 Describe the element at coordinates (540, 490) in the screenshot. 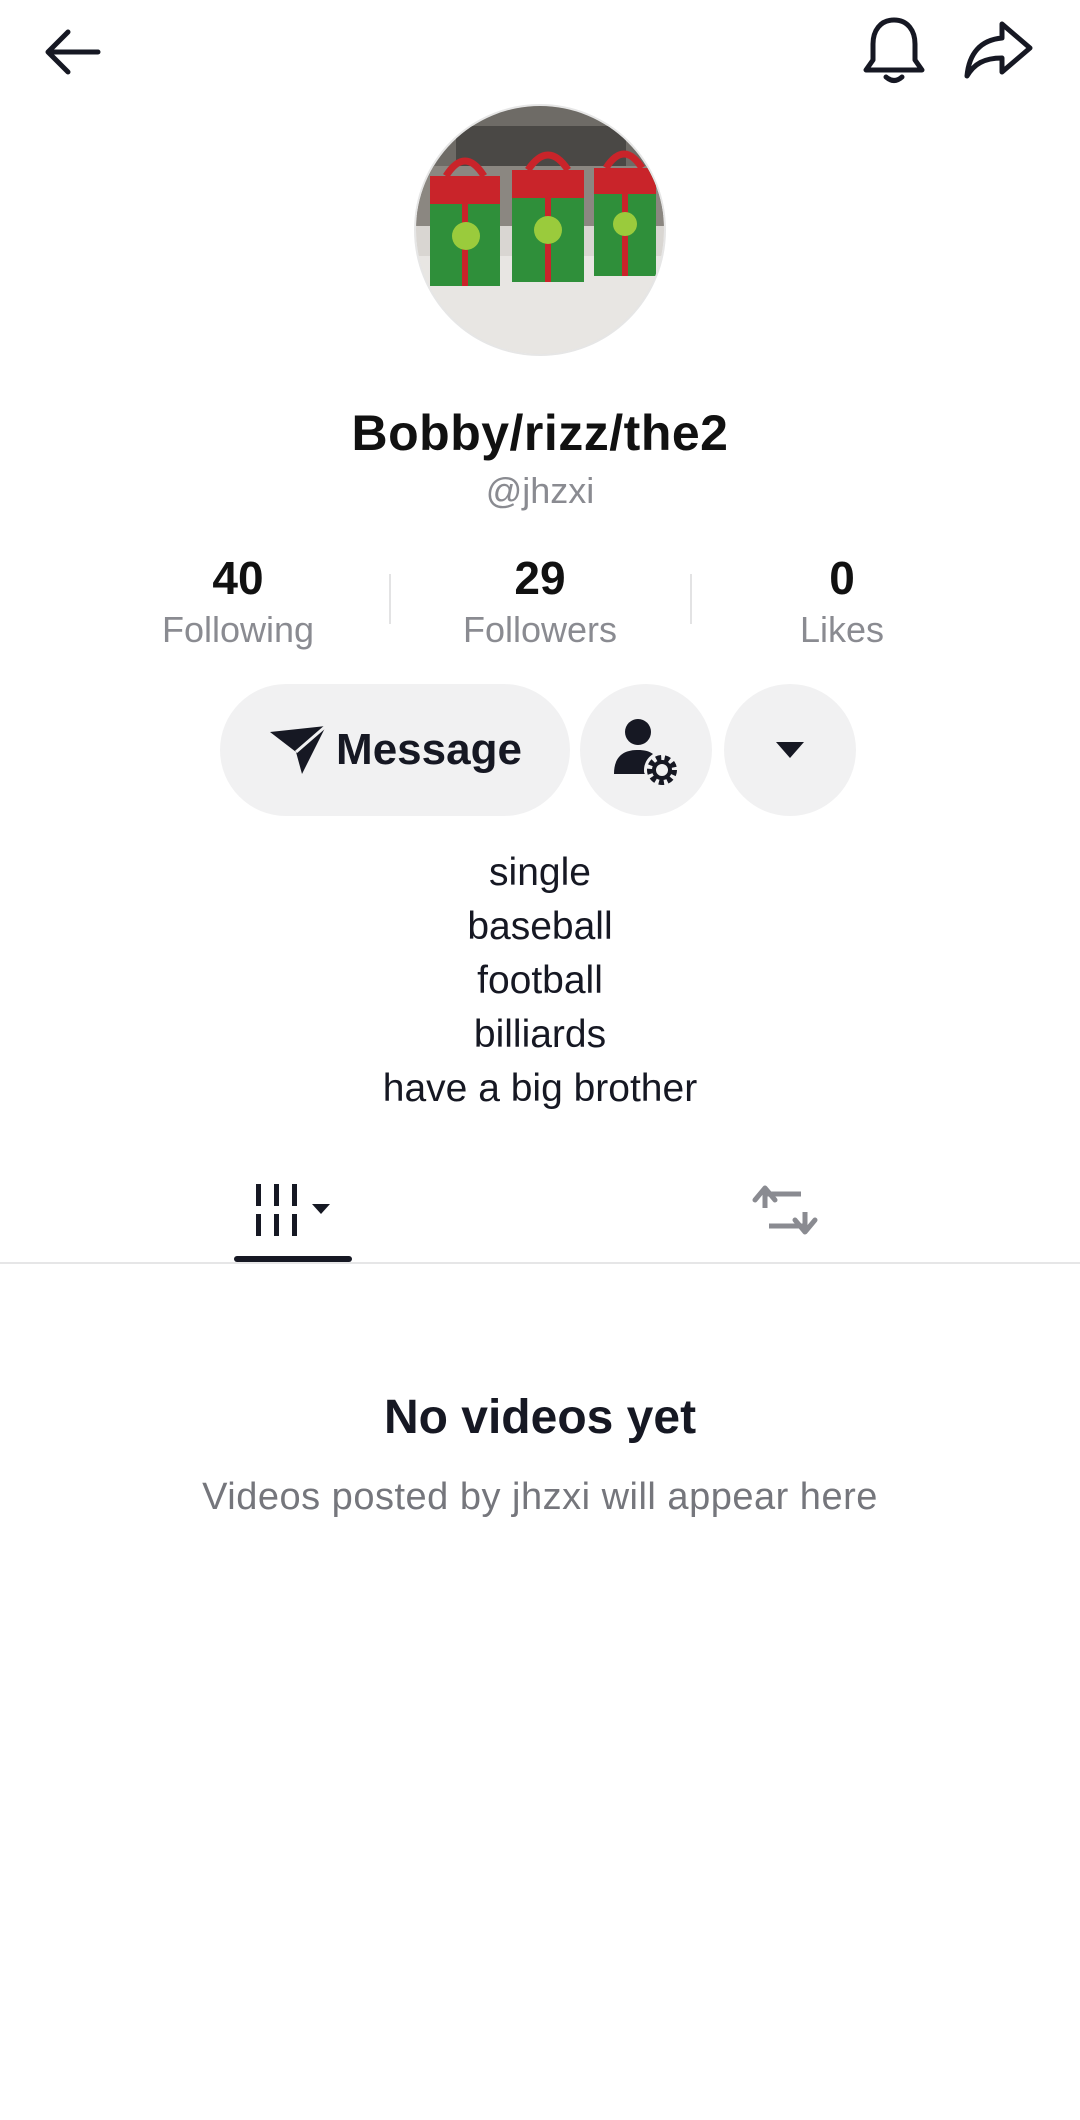

I see `username-handle: @jhzxi` at that location.